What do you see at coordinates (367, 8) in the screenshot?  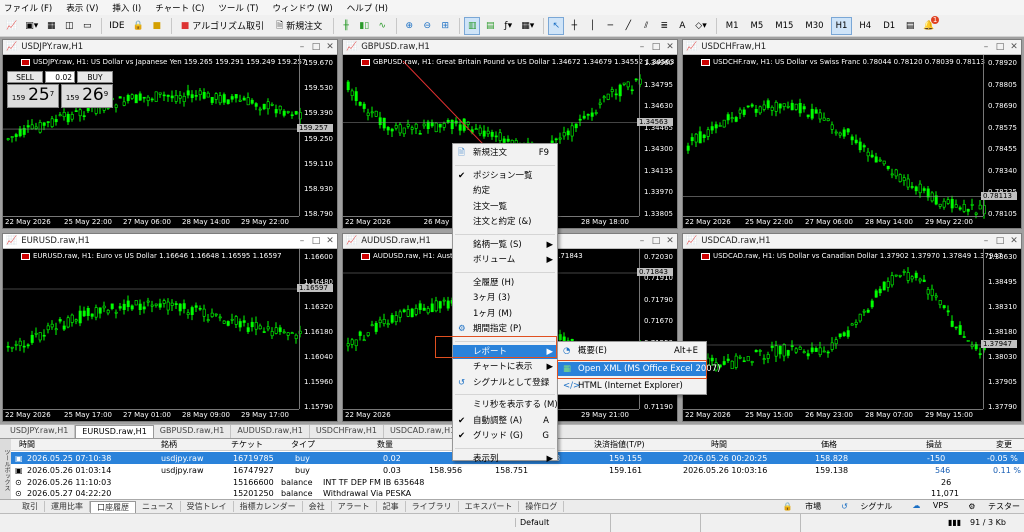 I see `menu-help: ヘルプ (H)` at bounding box center [367, 8].